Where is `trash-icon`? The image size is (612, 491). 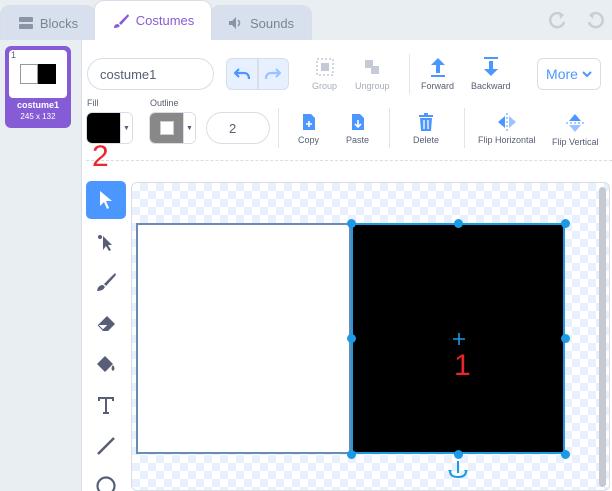
trash-icon is located at coordinates (426, 122).